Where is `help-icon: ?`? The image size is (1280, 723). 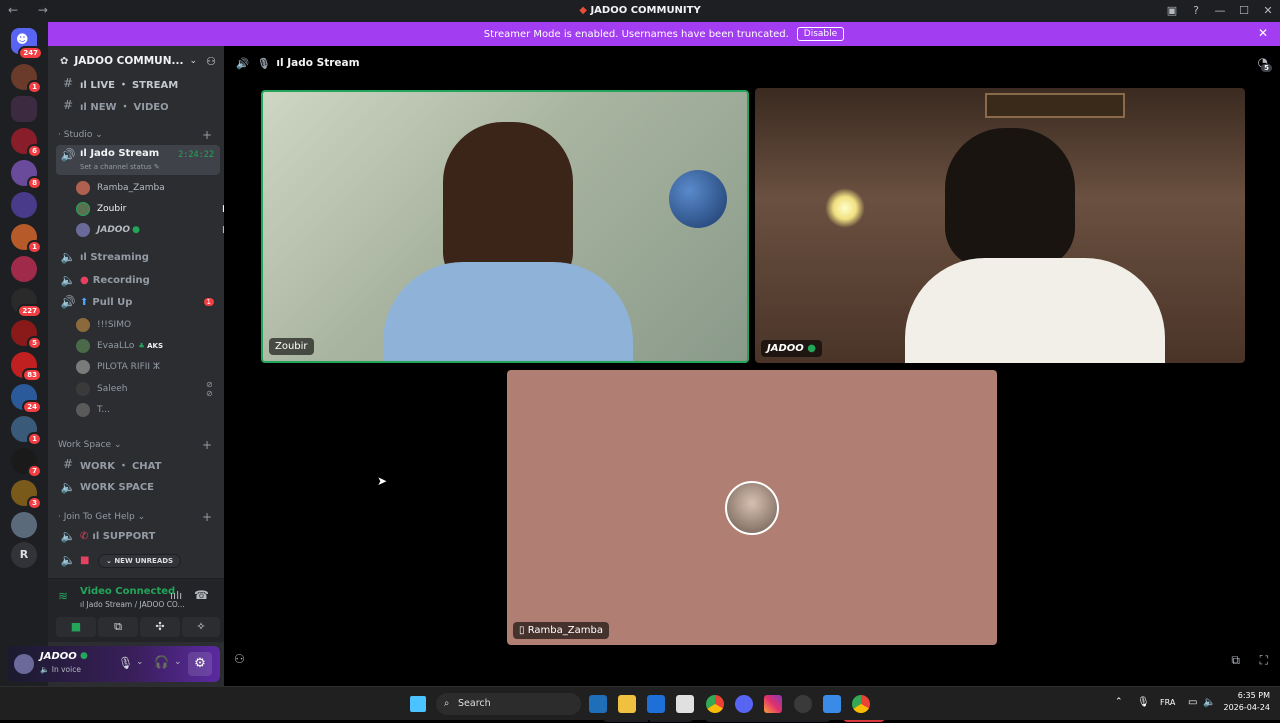 help-icon: ? is located at coordinates (1196, 11).